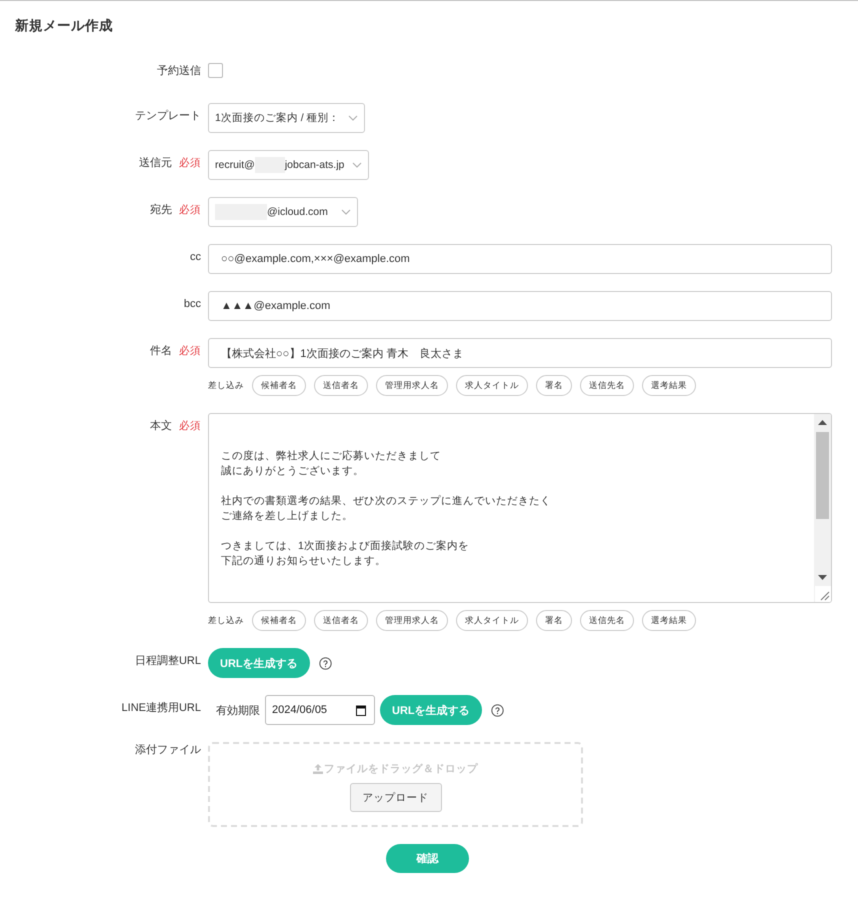 This screenshot has height=899, width=858. I want to click on scrollbar, so click(822, 508).